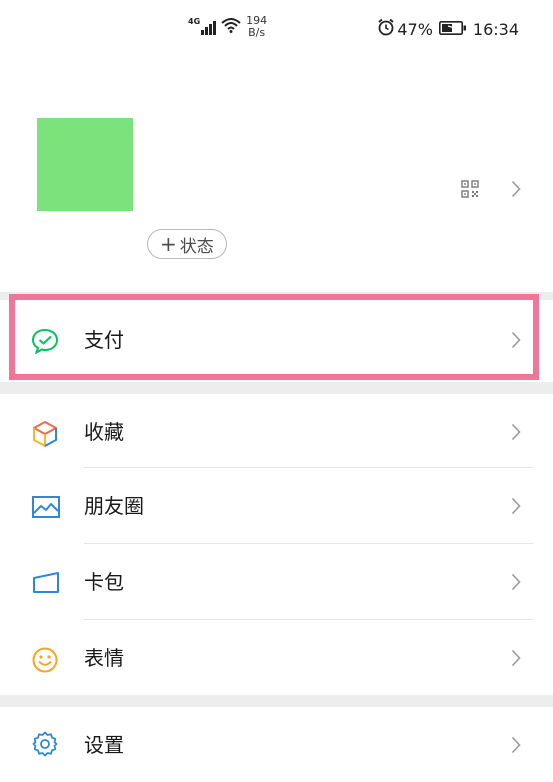  What do you see at coordinates (276, 582) in the screenshot?
I see `menu-item-cards: 卡包` at bounding box center [276, 582].